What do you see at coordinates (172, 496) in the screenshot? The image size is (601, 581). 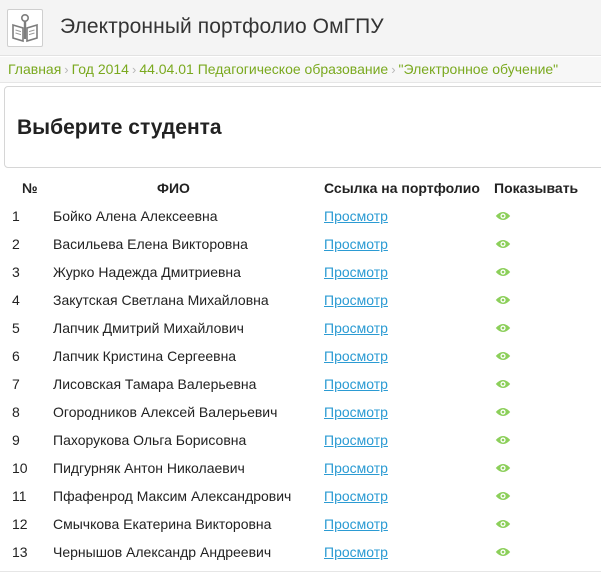 I see `student-name: Пфафенрод Максим Александрович` at bounding box center [172, 496].